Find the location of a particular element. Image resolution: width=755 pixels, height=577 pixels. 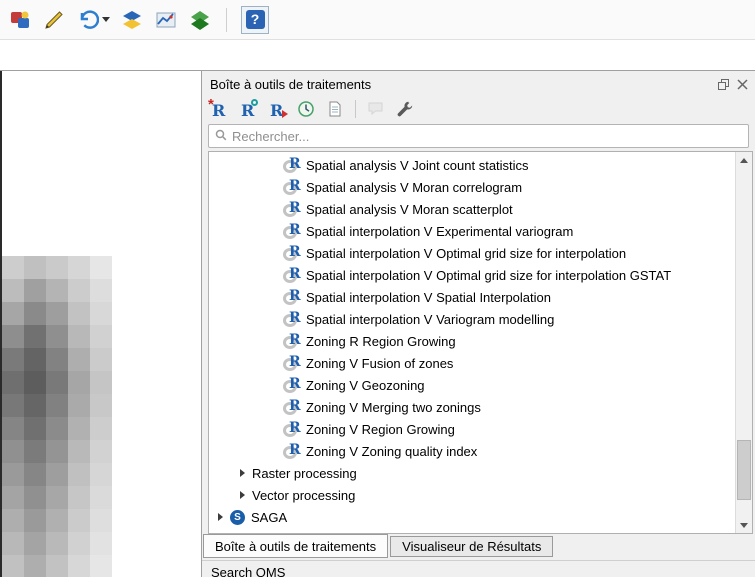

tree-item-r-script: Zoning V Region Growing is located at coordinates (480, 429).